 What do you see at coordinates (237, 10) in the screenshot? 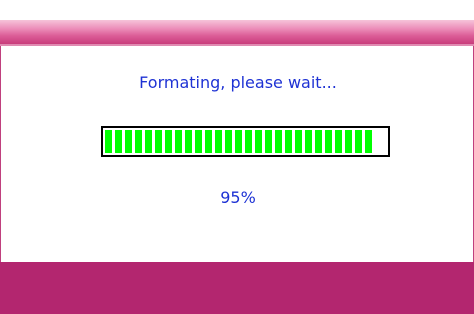
I see `top-margin` at bounding box center [237, 10].